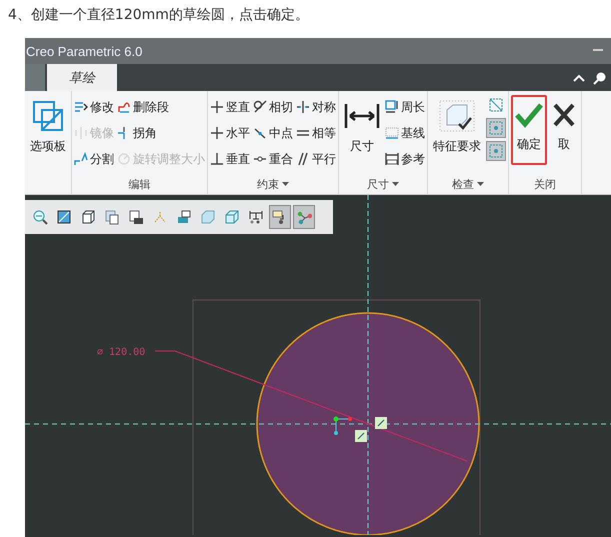 This screenshot has height=537, width=611. I want to click on group-label: 编辑, so click(139, 184).